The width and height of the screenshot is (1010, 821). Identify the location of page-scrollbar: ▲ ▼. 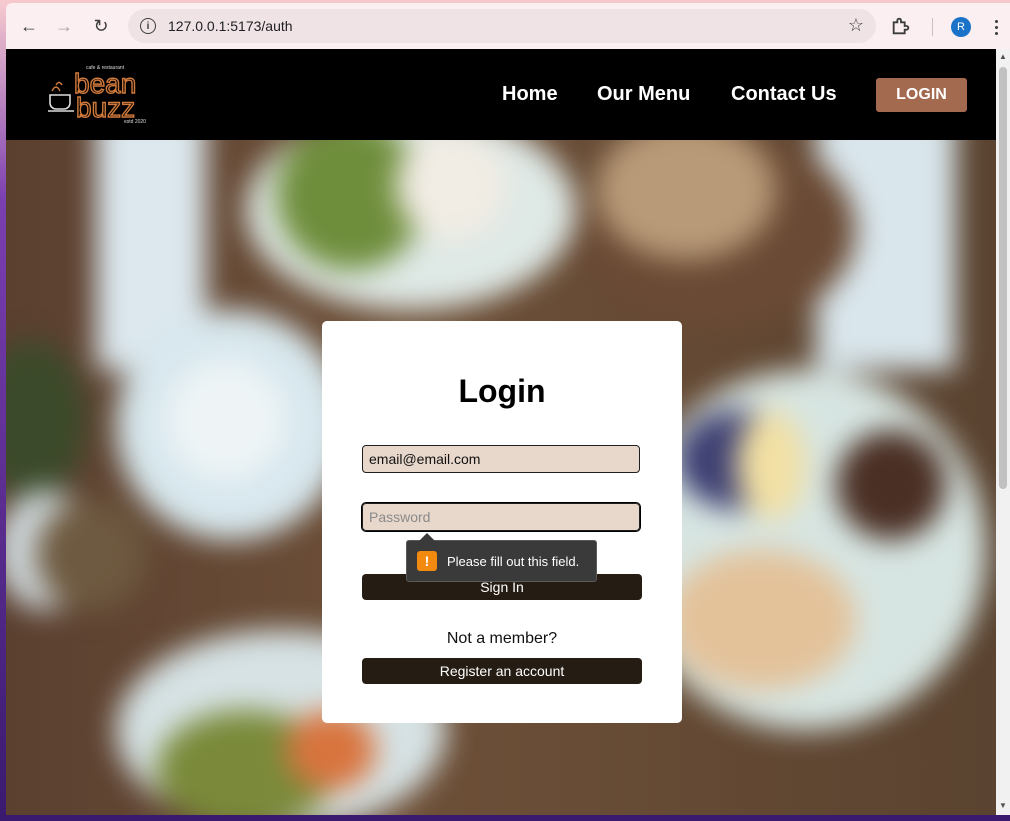
(1003, 432).